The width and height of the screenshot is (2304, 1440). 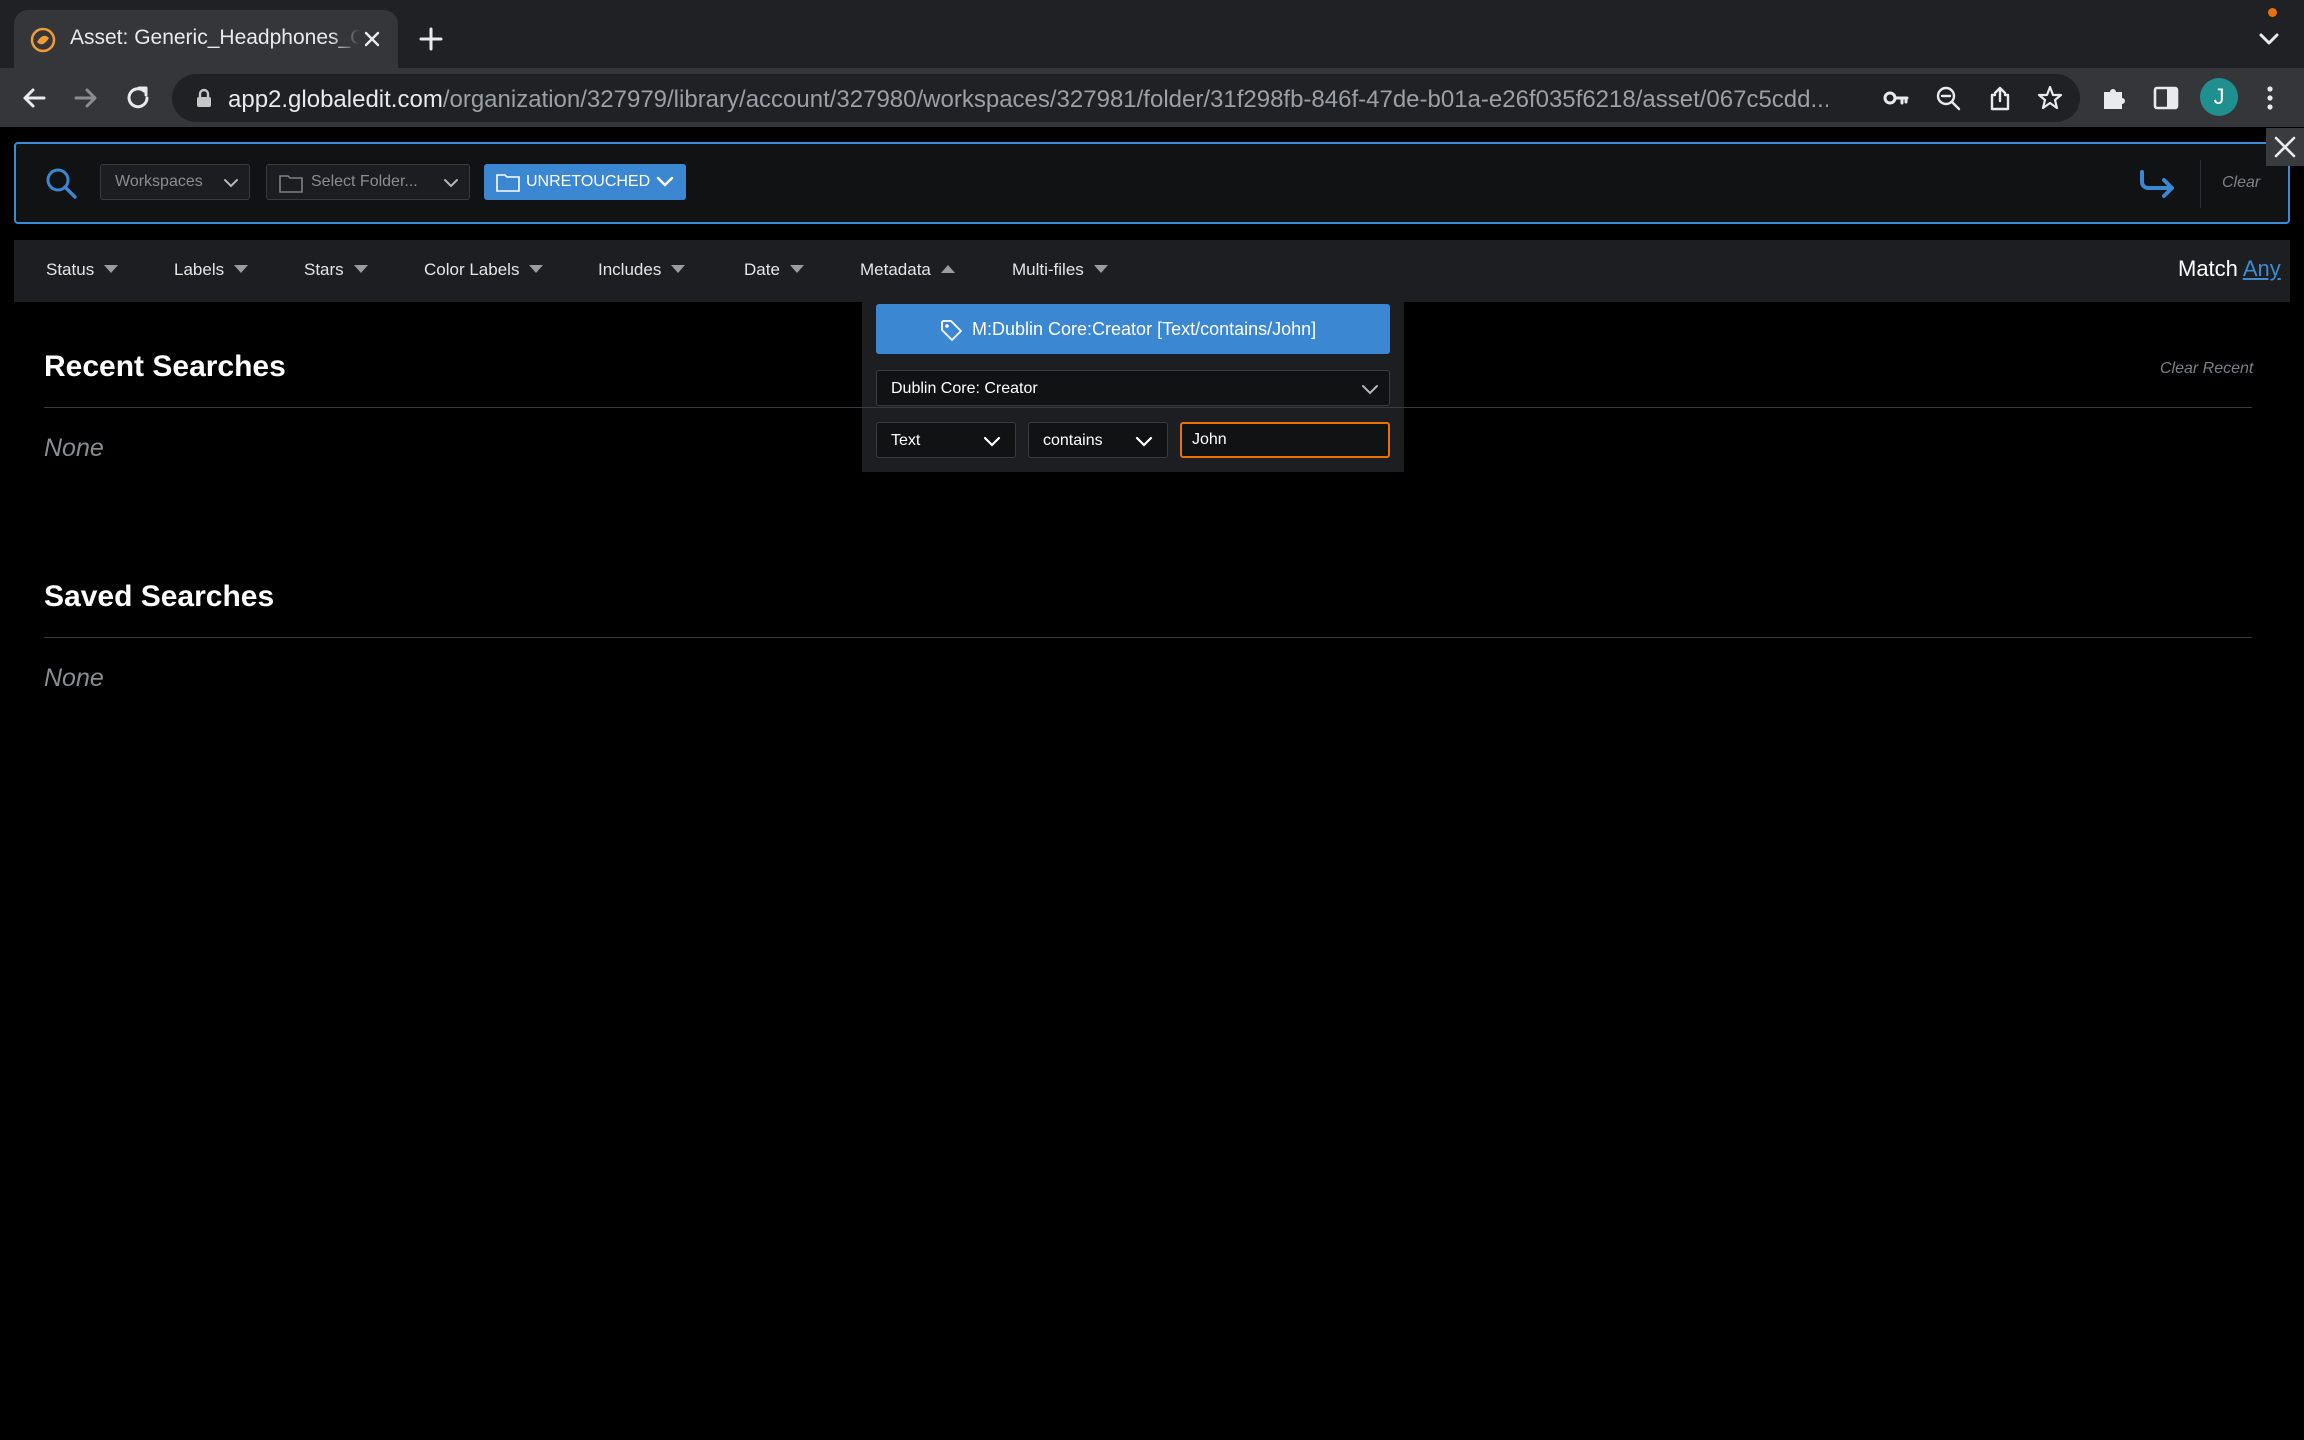 What do you see at coordinates (211, 270) in the screenshot?
I see `filter-labels: Labels` at bounding box center [211, 270].